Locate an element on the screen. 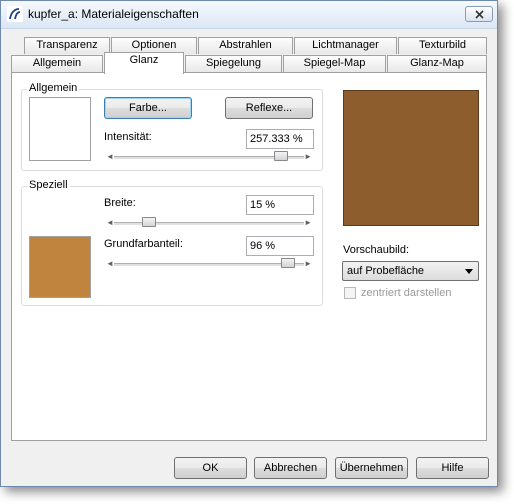 This screenshot has height=504, width=514. vorschaubild-label: Vorschaubild: is located at coordinates (376, 250).